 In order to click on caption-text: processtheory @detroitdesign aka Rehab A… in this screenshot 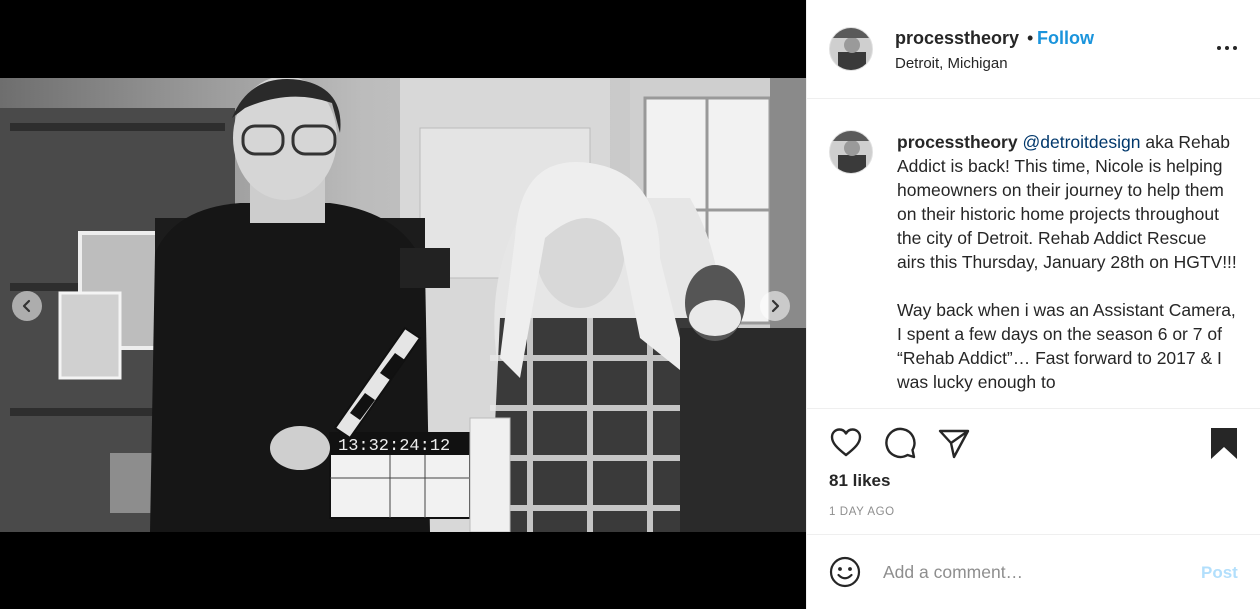, I will do `click(1067, 262)`.